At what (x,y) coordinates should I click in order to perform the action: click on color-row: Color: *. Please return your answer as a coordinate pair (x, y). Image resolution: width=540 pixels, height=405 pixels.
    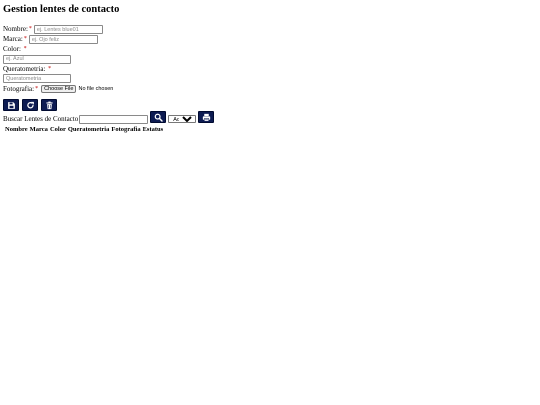
    Looking at the image, I should click on (268, 54).